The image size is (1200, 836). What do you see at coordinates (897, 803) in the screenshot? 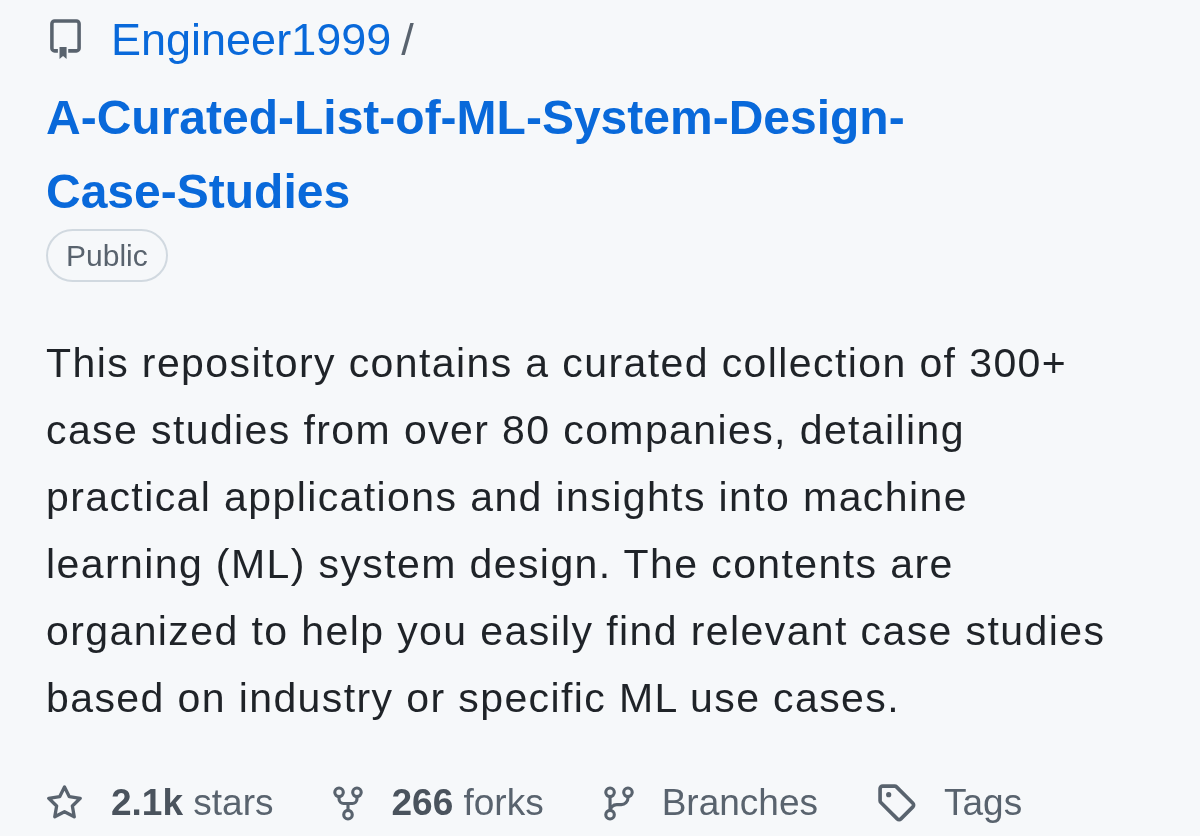
I see `tag-icon` at bounding box center [897, 803].